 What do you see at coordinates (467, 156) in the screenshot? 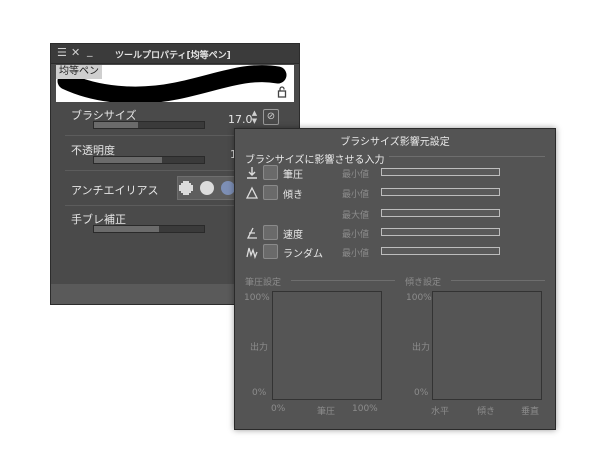
I see `section-divider` at bounding box center [467, 156].